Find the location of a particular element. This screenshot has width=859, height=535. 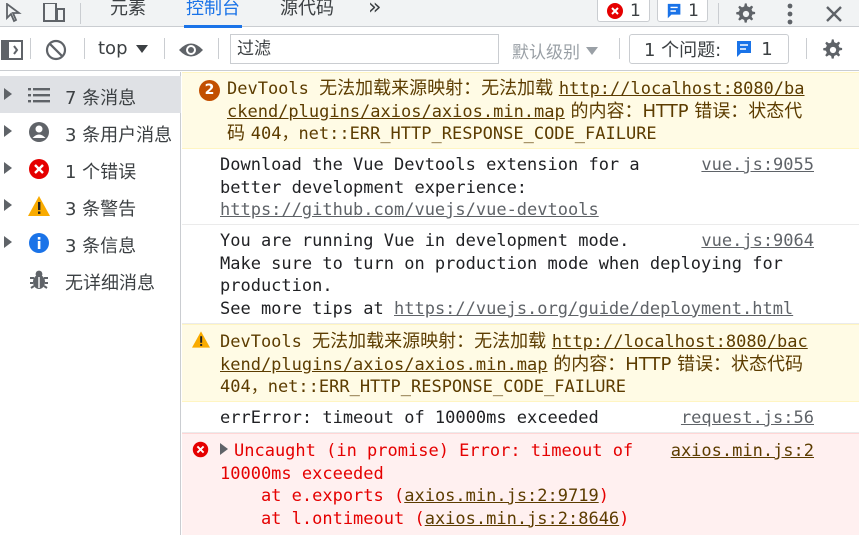

inspect-element-icon is located at coordinates (15, 13).